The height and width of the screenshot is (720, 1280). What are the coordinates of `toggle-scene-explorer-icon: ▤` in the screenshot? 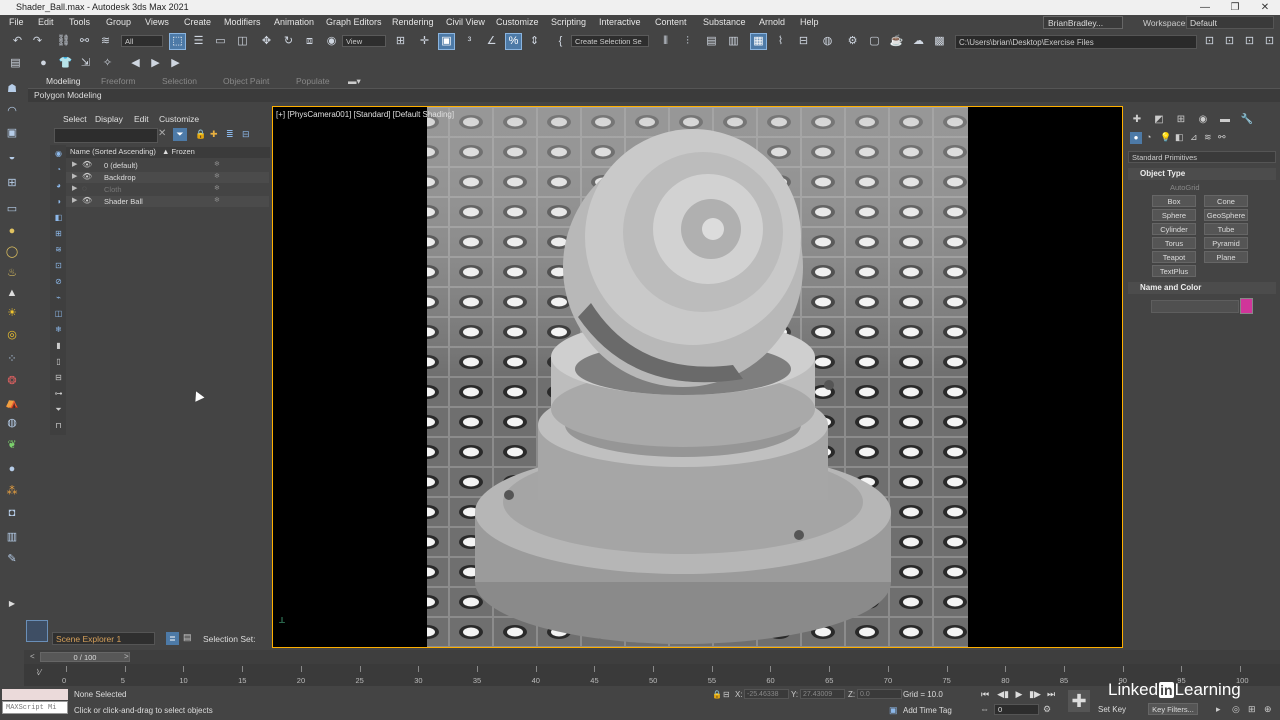 It's located at (711, 41).